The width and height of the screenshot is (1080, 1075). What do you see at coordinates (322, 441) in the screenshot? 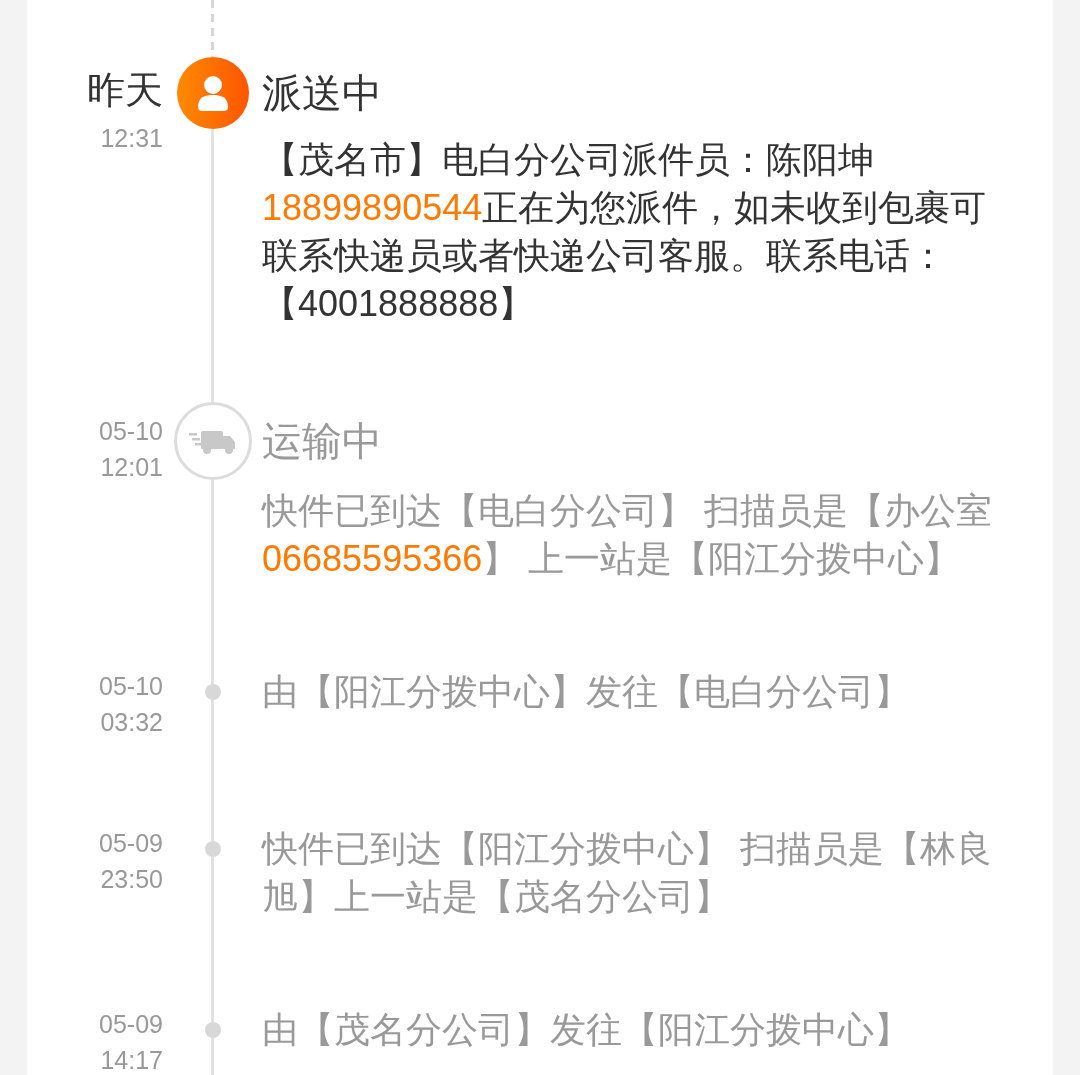
I see `status-title: 运输中` at bounding box center [322, 441].